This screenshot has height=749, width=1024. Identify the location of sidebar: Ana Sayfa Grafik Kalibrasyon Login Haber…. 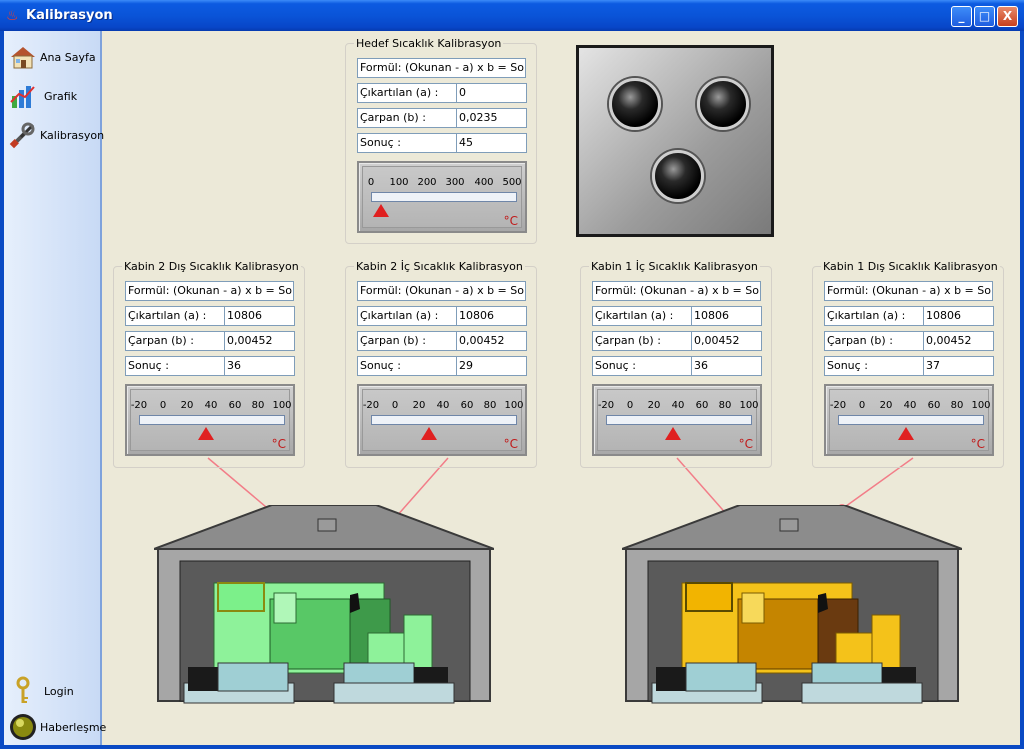
(55, 388).